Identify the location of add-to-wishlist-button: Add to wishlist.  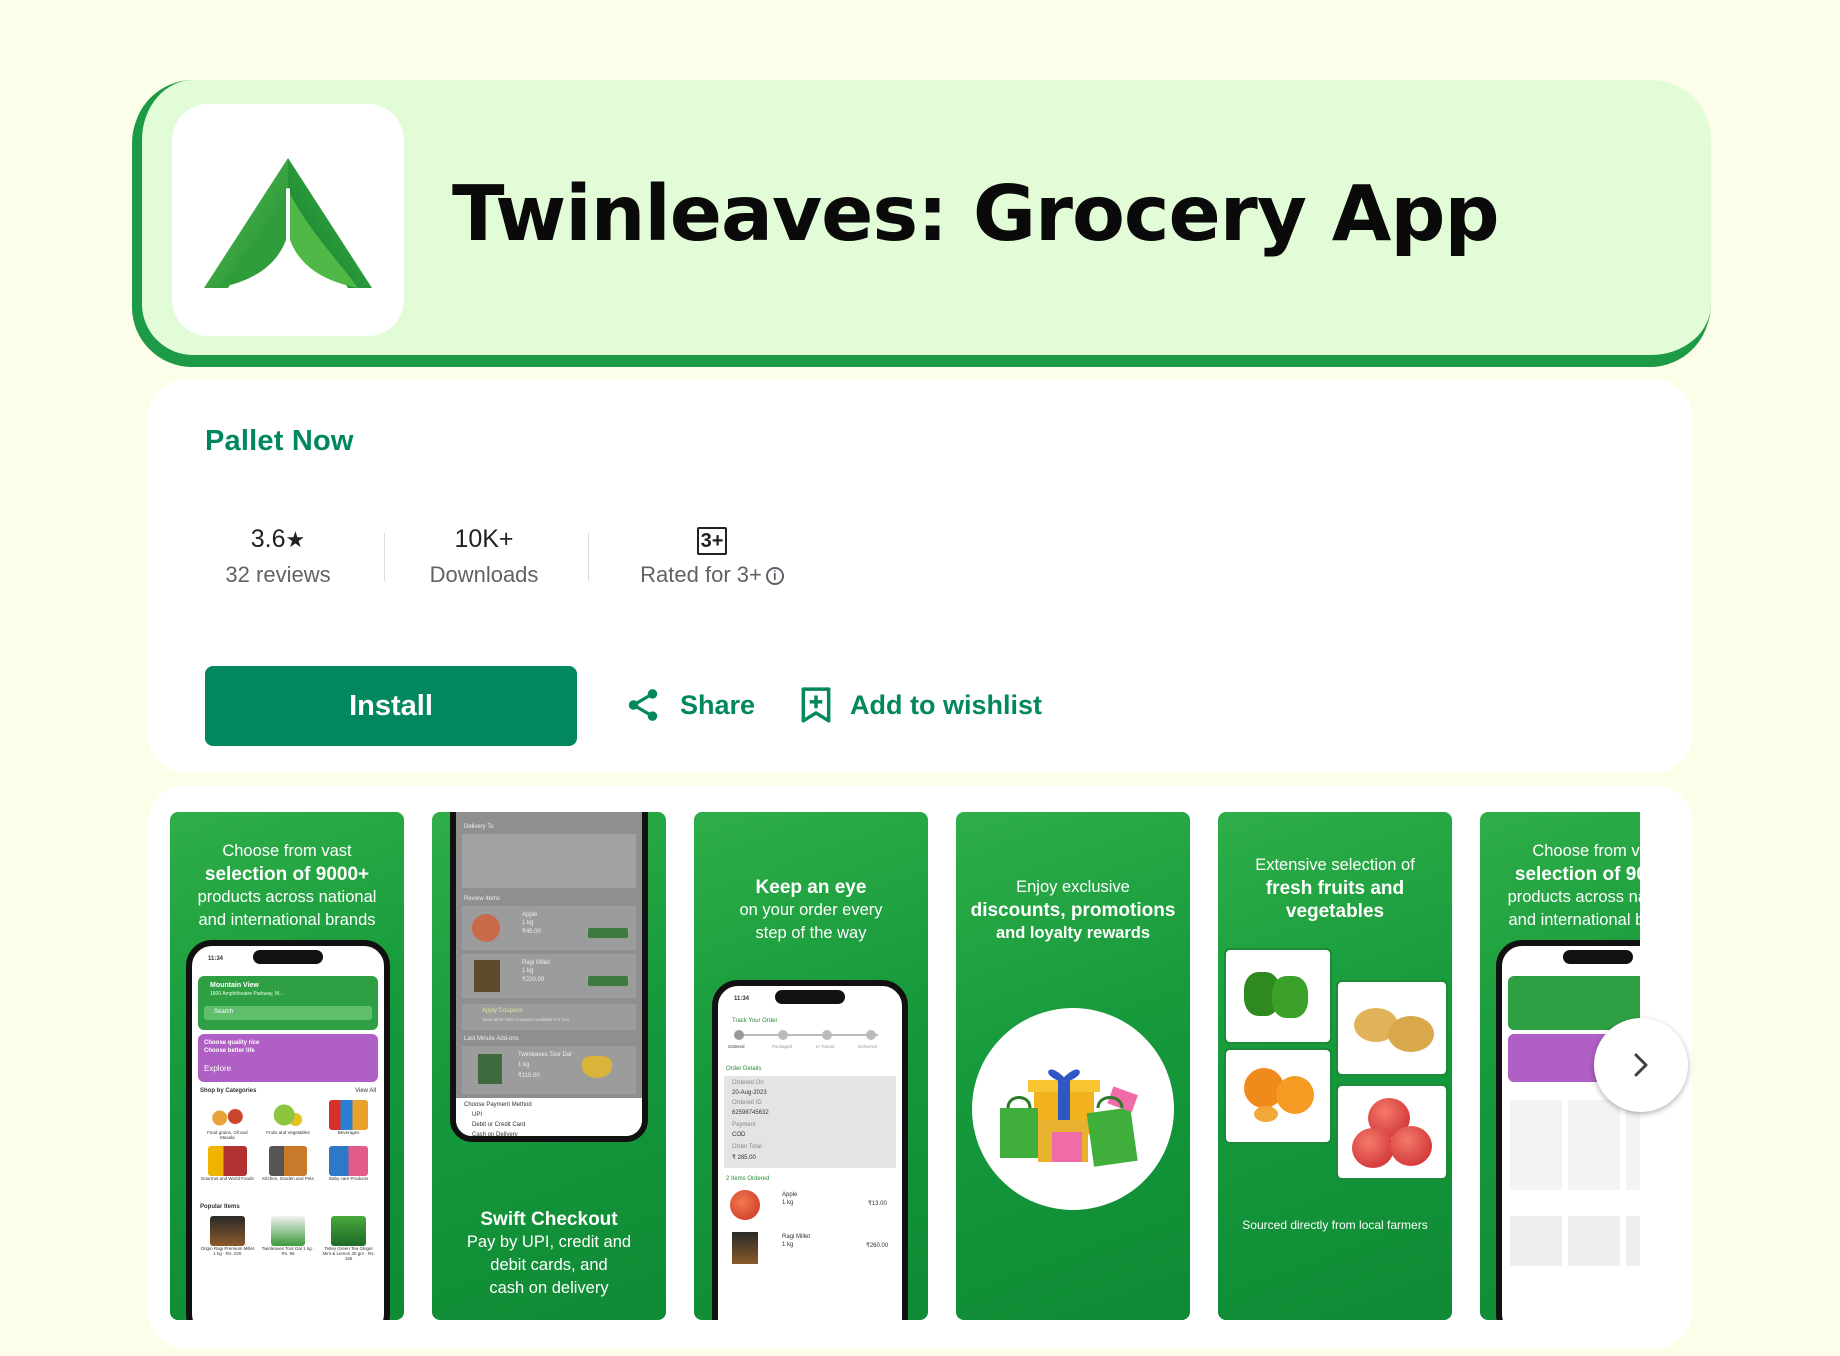
(921, 705).